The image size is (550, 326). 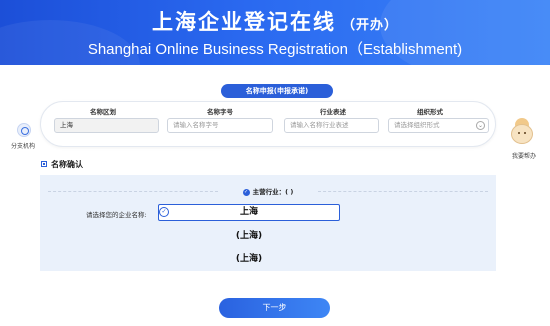 I want to click on page-title-suffix: （开办）, so click(x=369, y=25).